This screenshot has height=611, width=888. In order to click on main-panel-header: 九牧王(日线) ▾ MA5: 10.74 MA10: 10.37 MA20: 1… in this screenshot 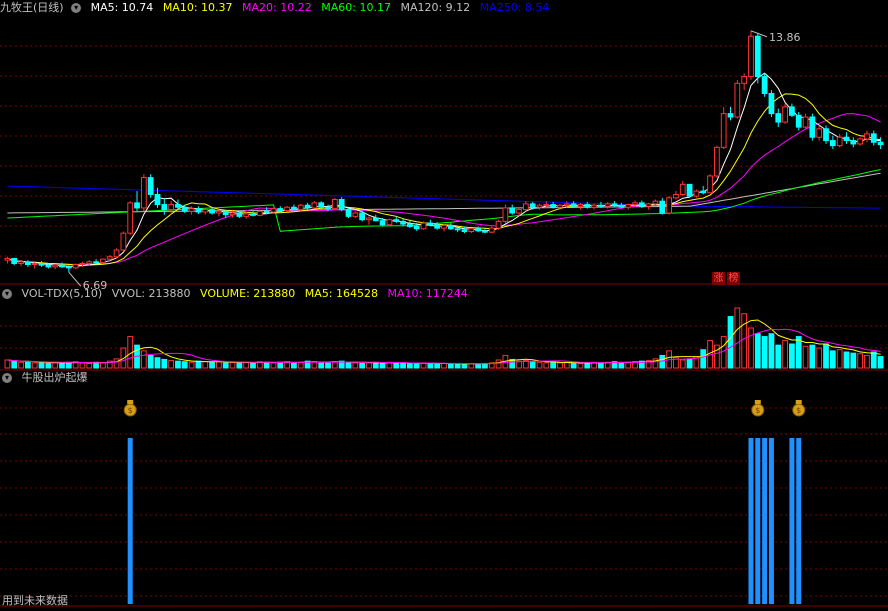, I will do `click(277, 8)`.